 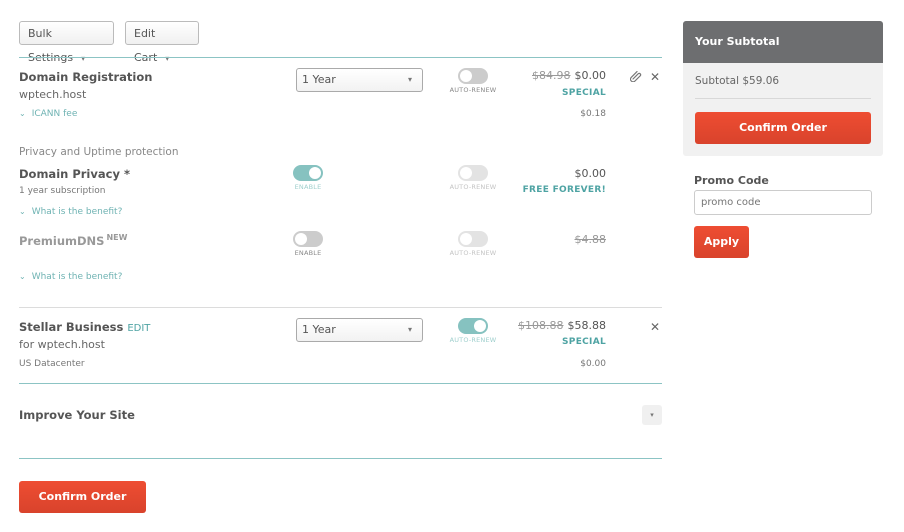 I want to click on premium-dns-benefit-label: What is the benefit?, so click(x=77, y=277).